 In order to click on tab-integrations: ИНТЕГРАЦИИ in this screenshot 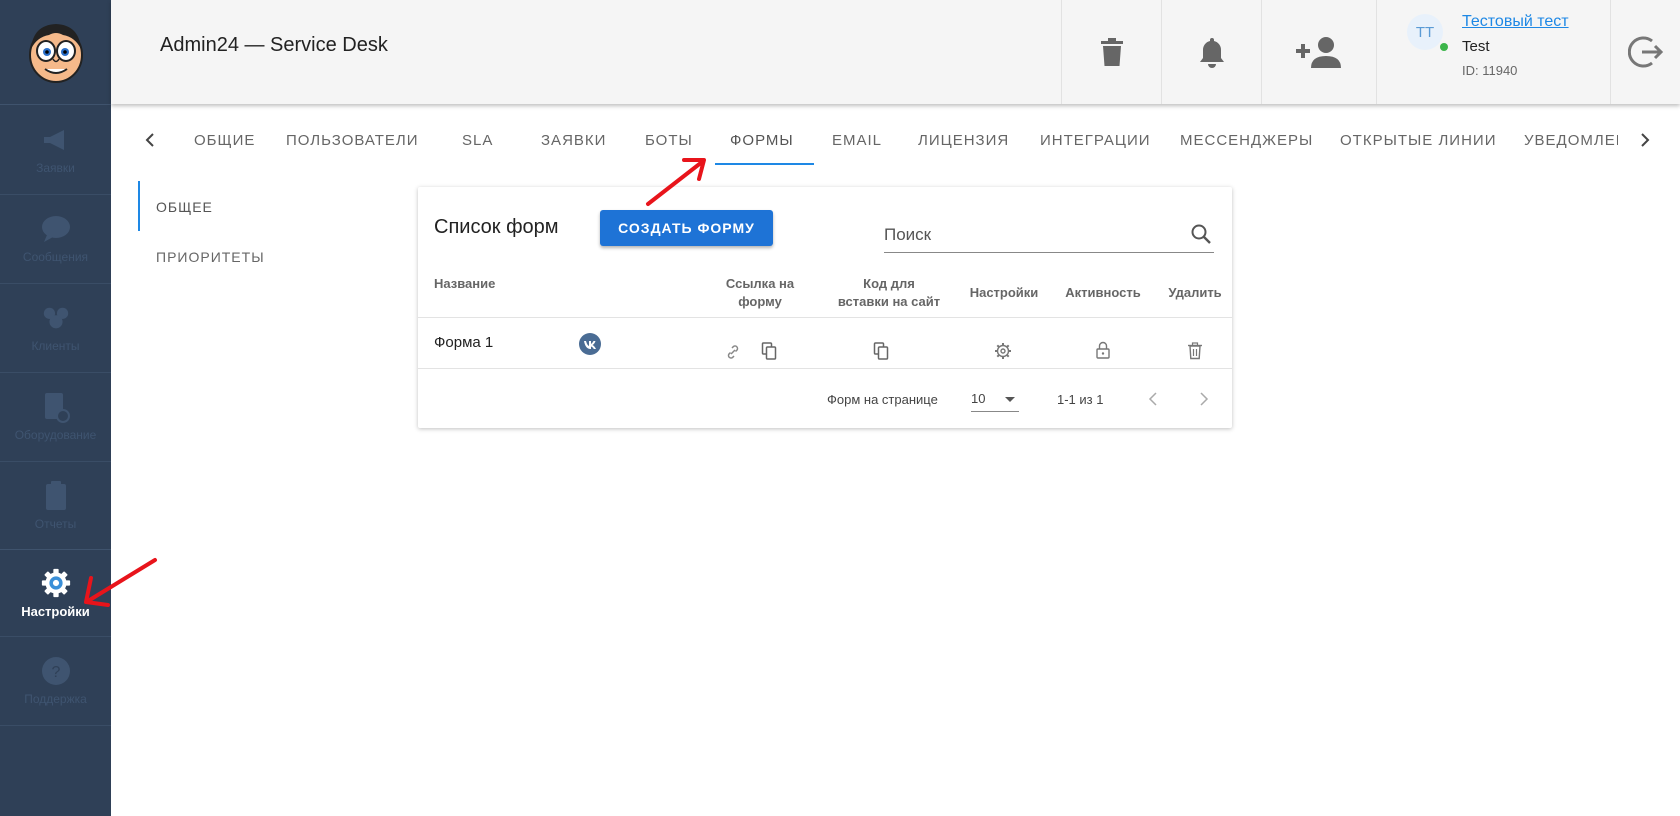, I will do `click(1095, 140)`.